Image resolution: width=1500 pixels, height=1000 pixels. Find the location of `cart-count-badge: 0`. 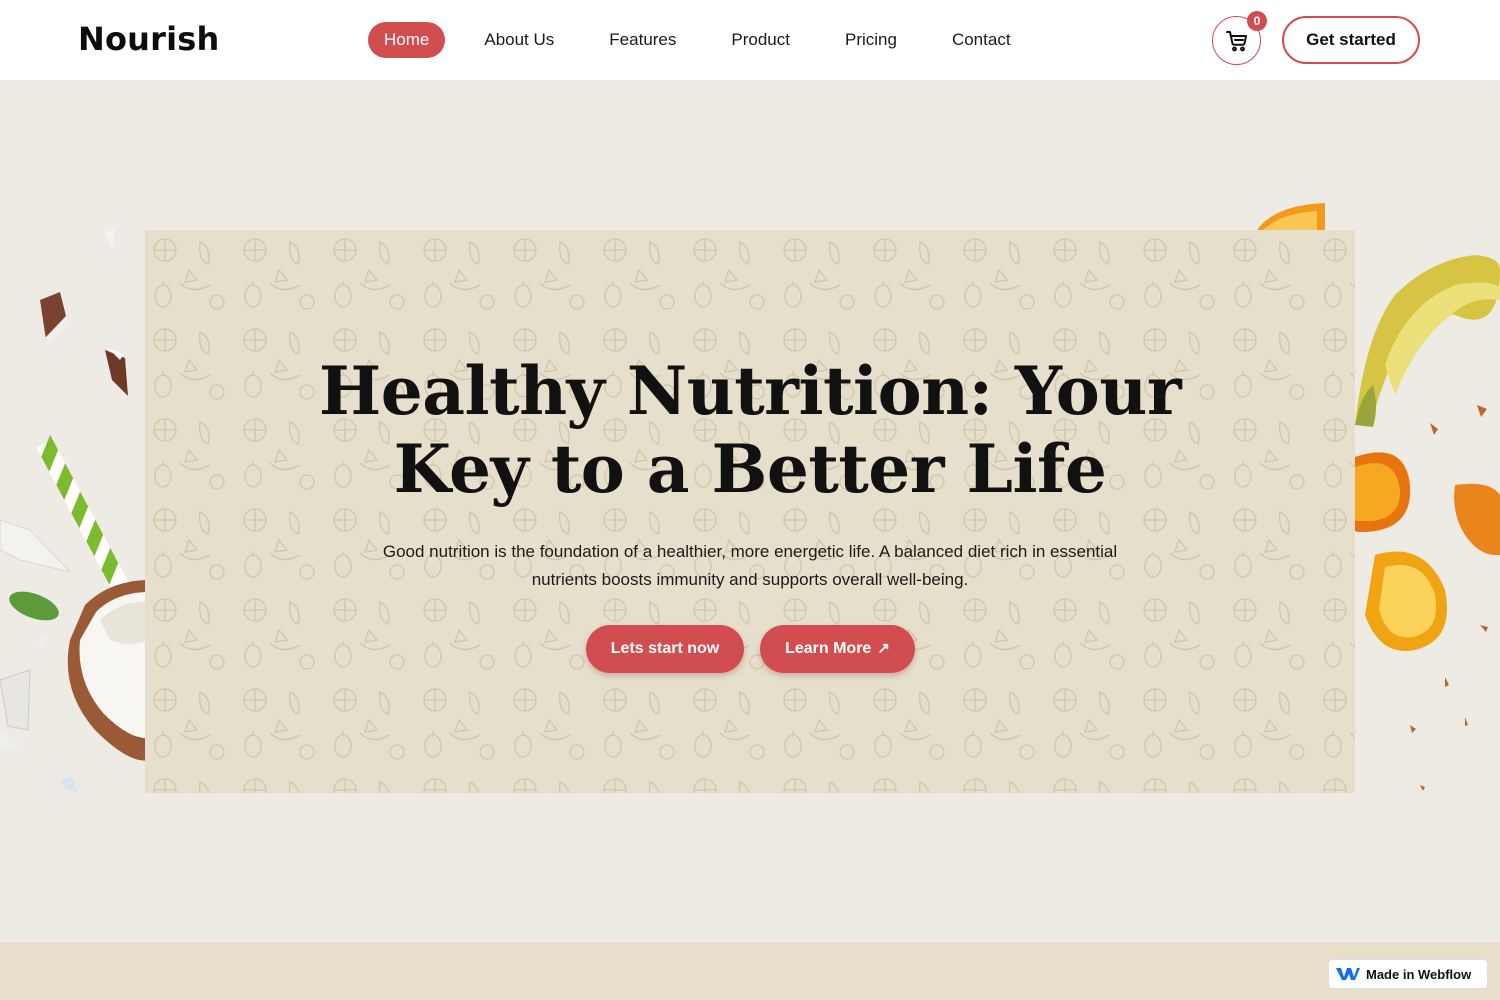

cart-count-badge: 0 is located at coordinates (1257, 21).